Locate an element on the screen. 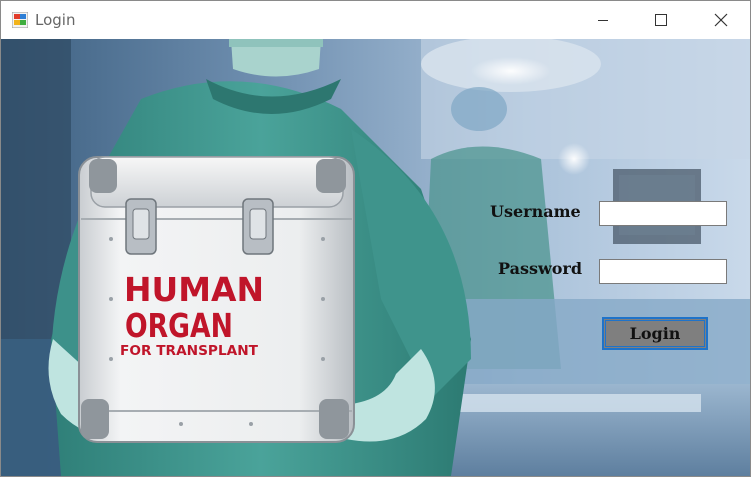 The image size is (751, 477). username-input is located at coordinates (663, 213).